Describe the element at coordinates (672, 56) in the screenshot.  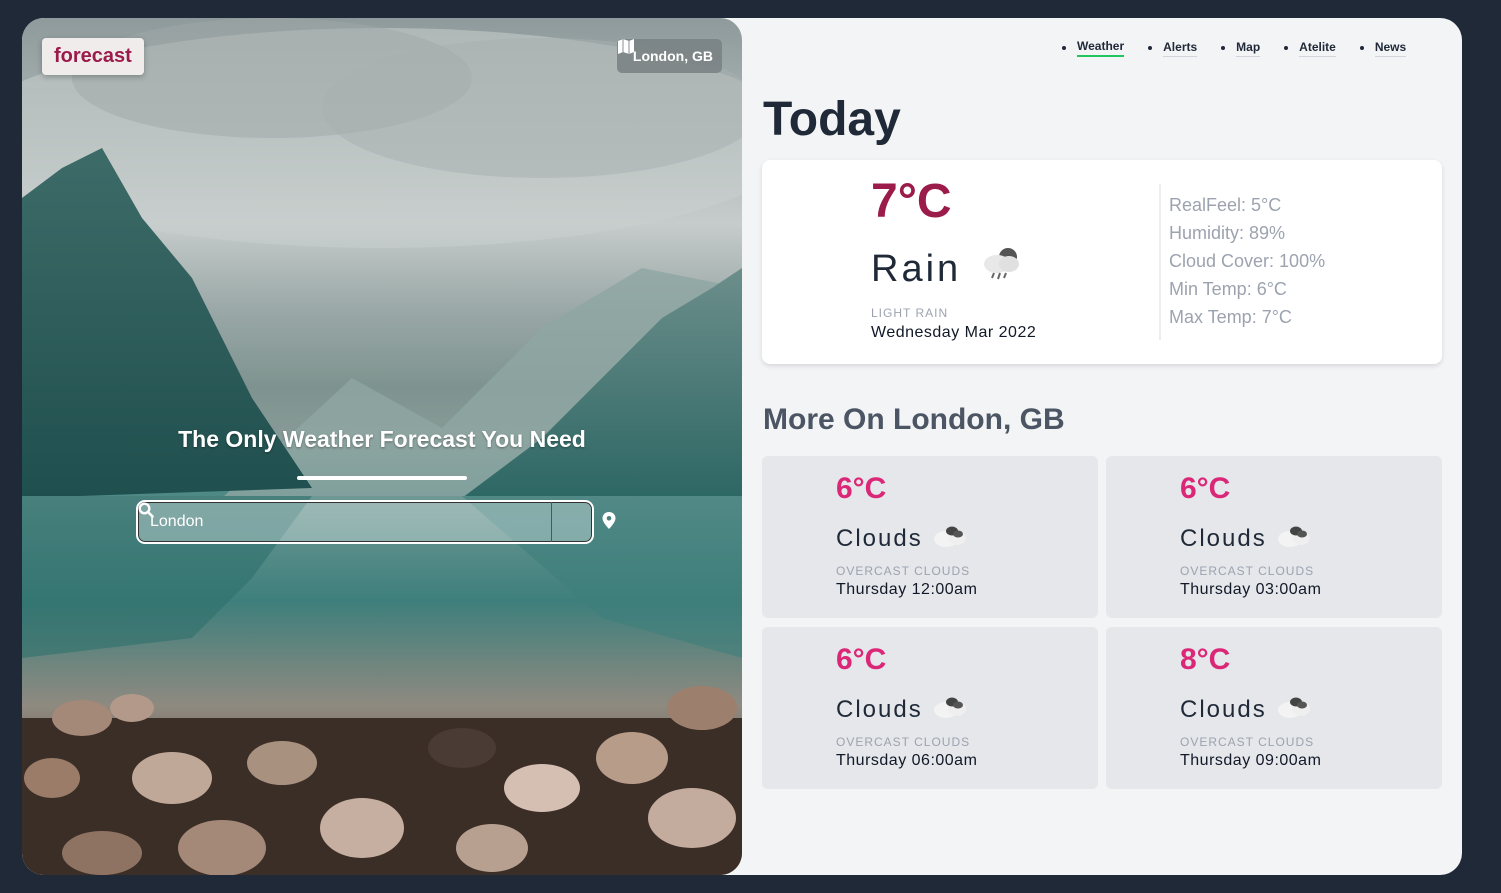
I see `location-chip-label: London, GB` at that location.